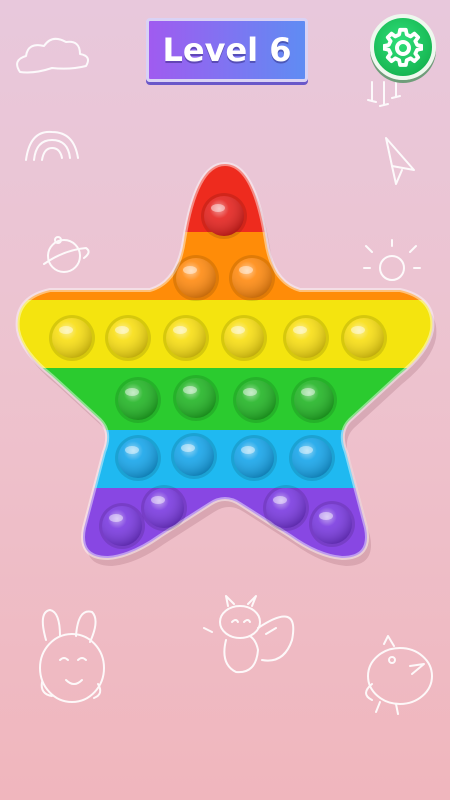  What do you see at coordinates (225, 459) in the screenshot?
I see `stripe` at bounding box center [225, 459].